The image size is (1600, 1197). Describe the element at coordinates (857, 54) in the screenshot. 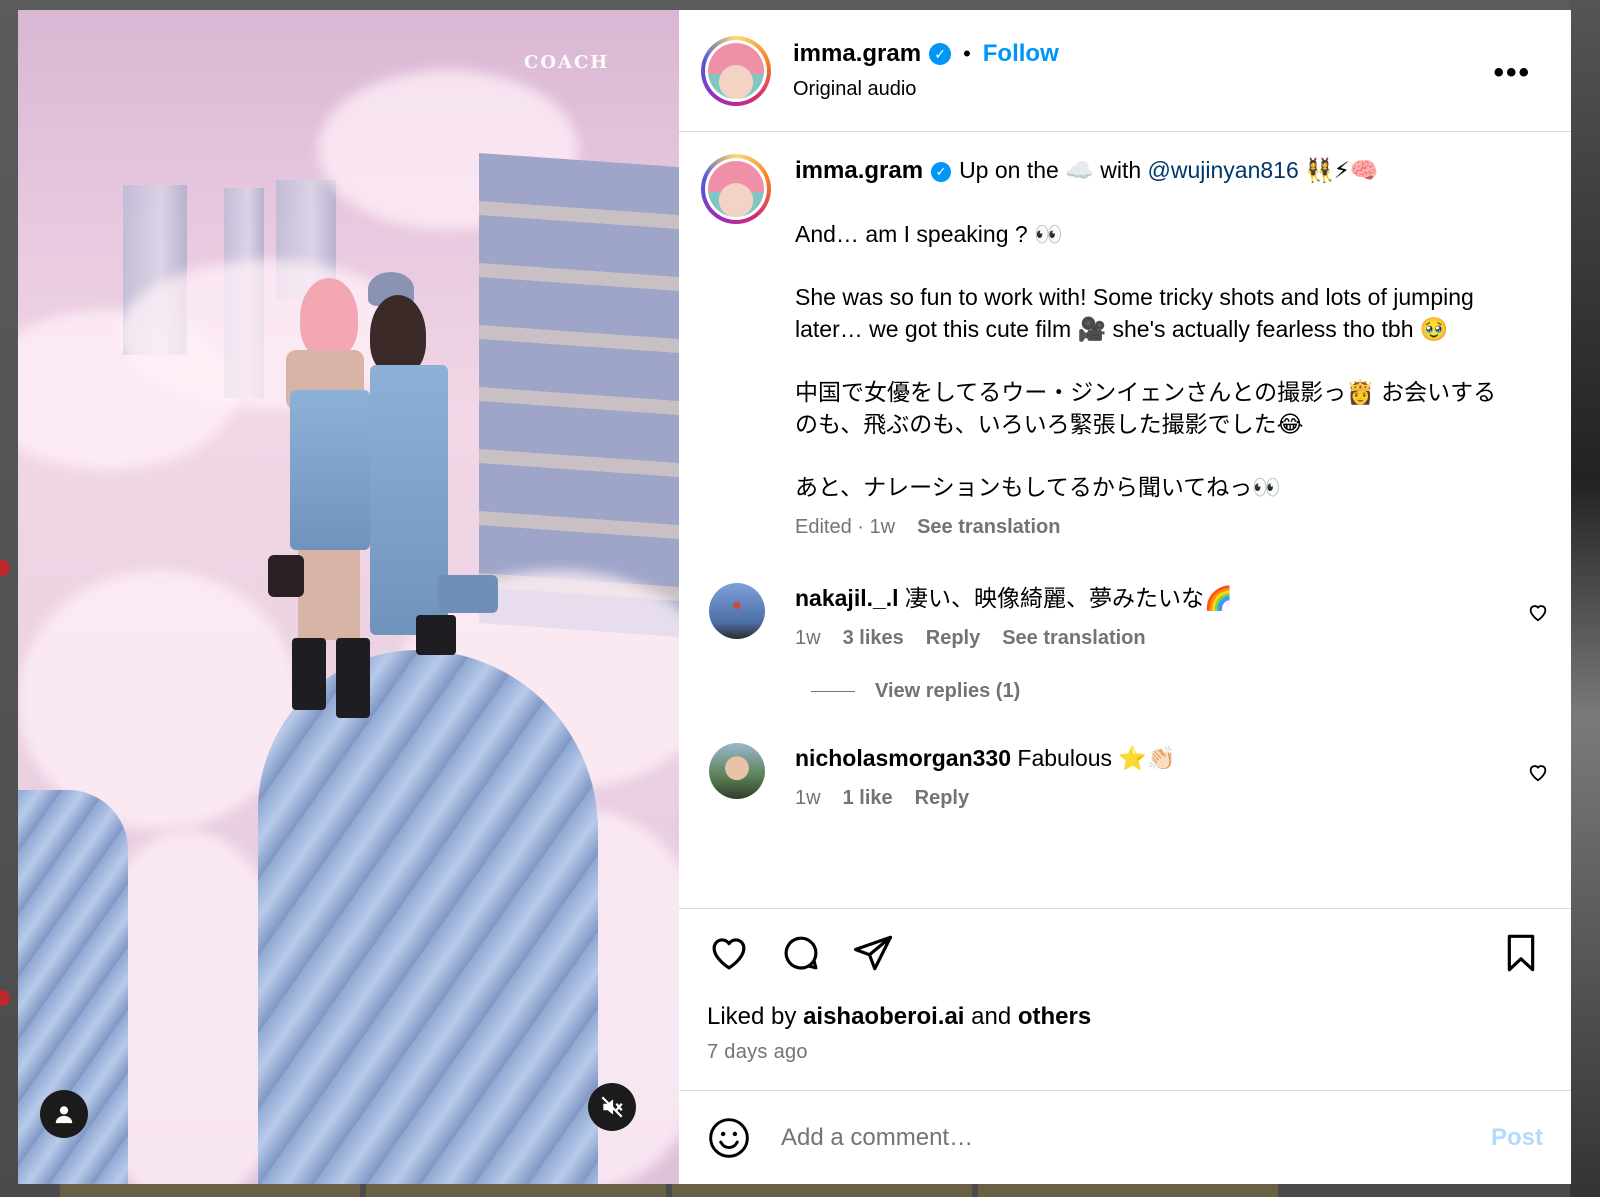

I see `author-username: imma.gram` at that location.